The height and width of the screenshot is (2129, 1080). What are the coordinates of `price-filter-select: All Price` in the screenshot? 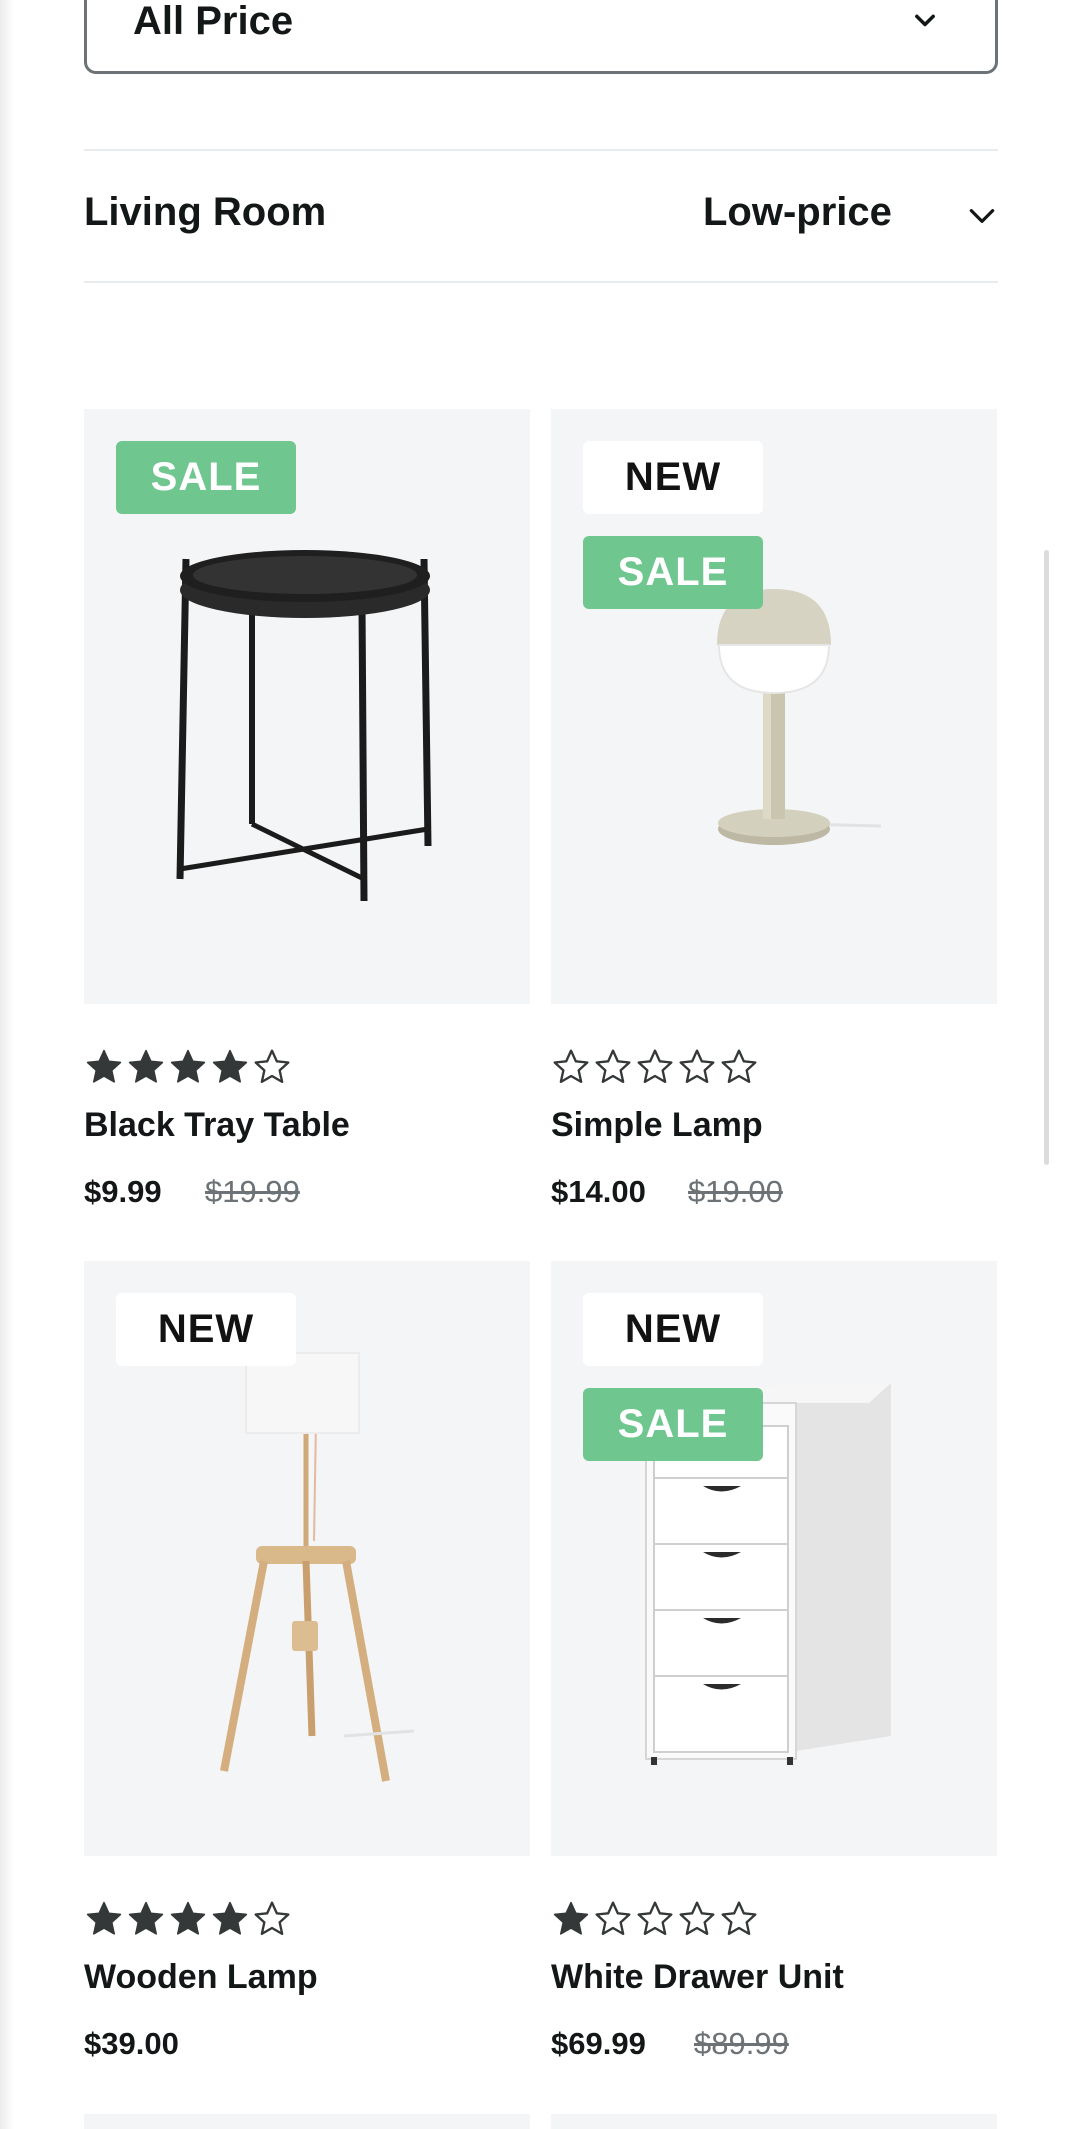 It's located at (541, 37).